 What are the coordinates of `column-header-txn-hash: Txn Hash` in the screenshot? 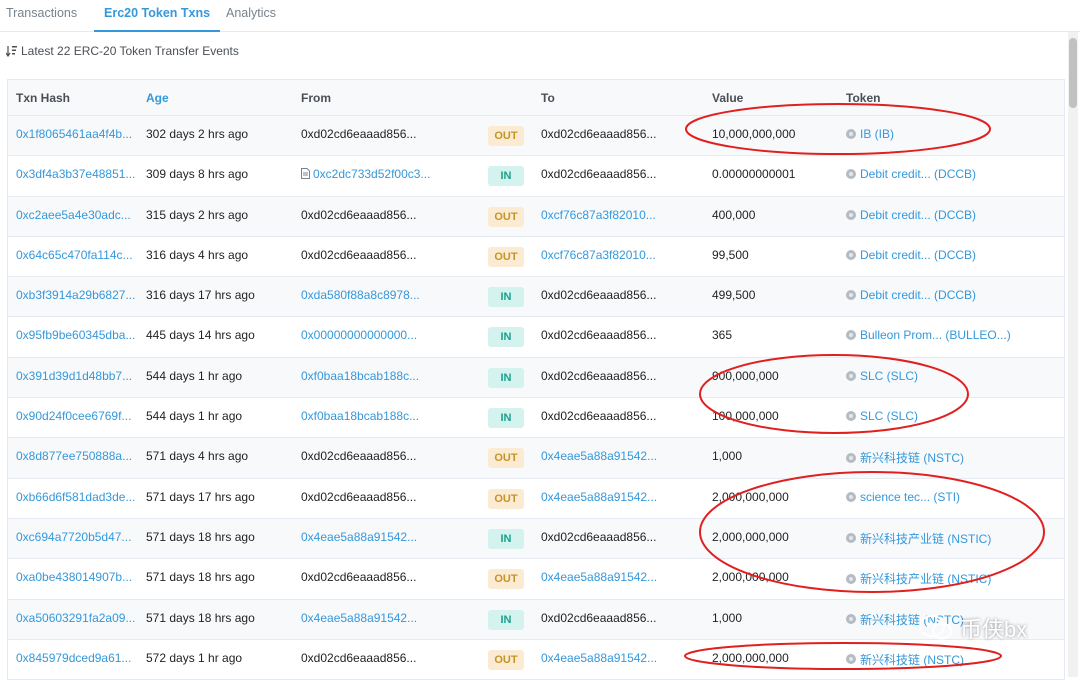 It's located at (43, 98).